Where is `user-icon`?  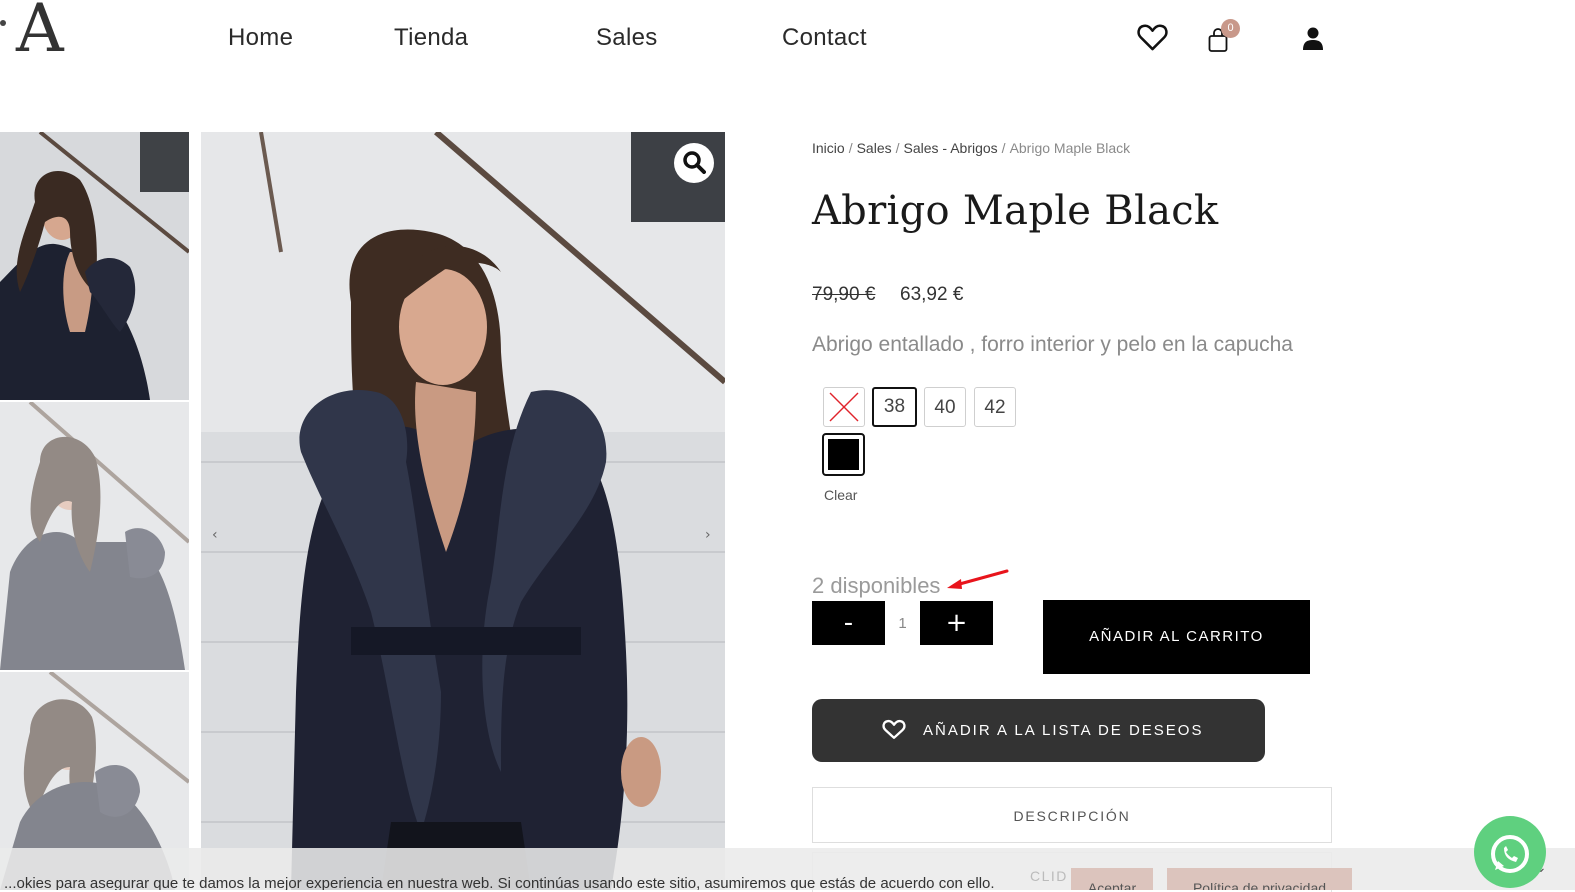 user-icon is located at coordinates (1313, 40).